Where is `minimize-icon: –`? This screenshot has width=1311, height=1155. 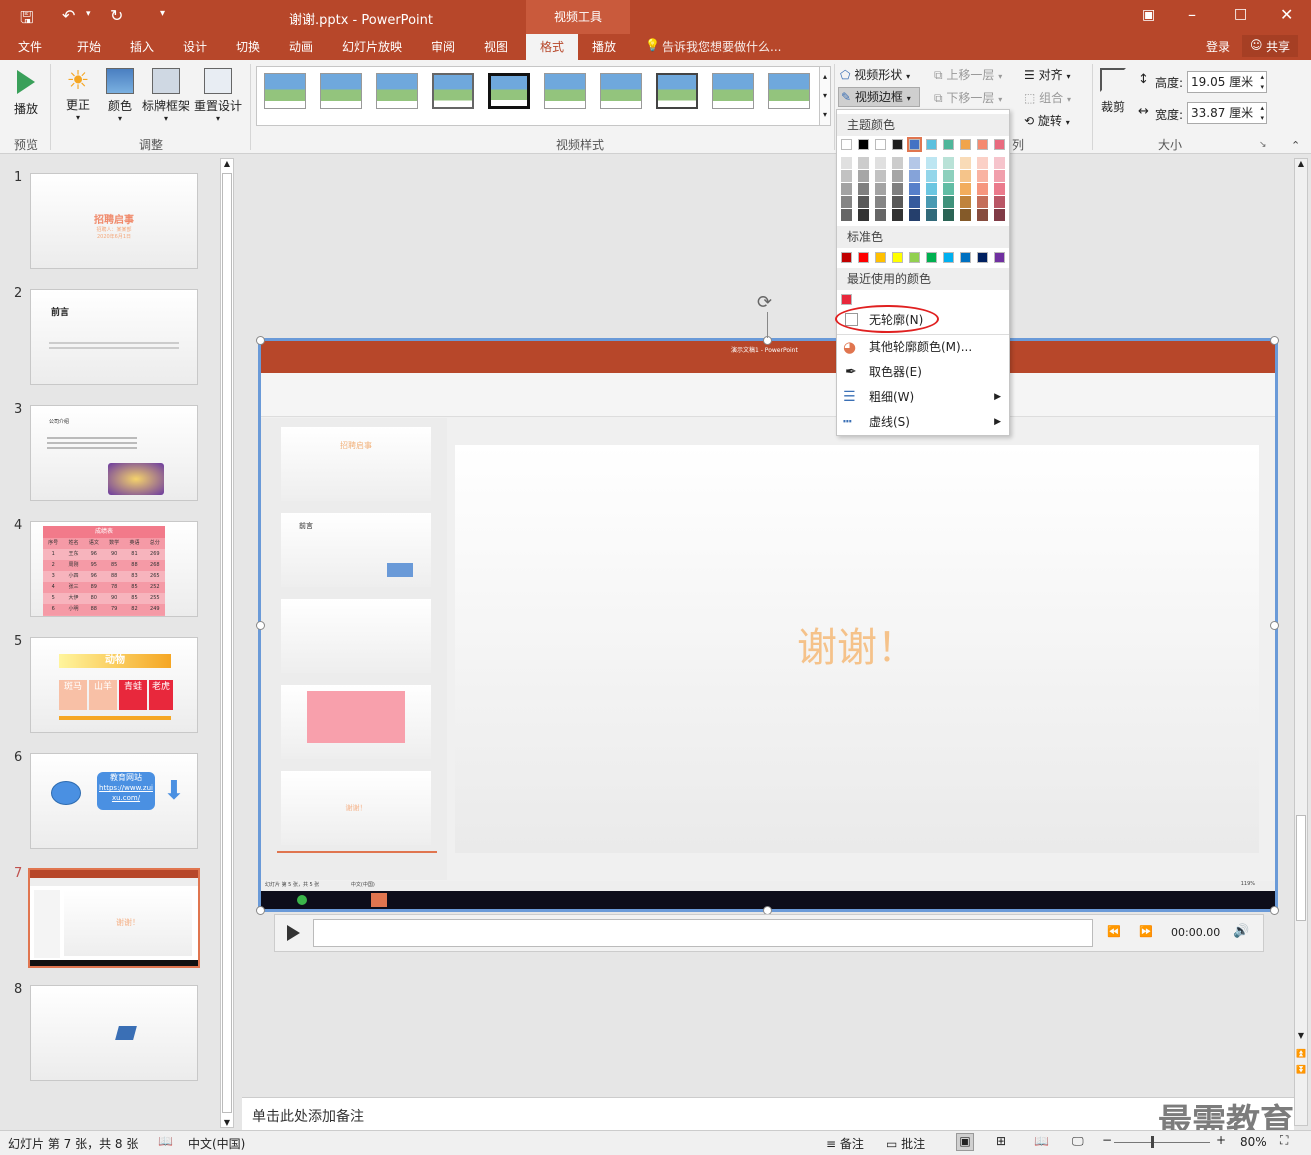 minimize-icon: – is located at coordinates (1192, 14).